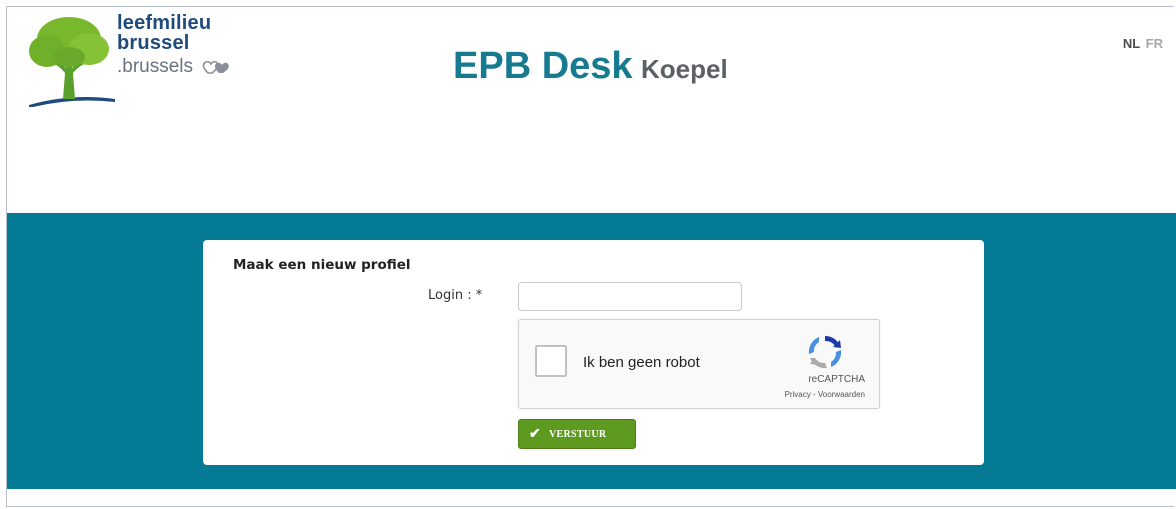 The image size is (1176, 509). I want to click on checkmark-icon: ✔, so click(535, 434).